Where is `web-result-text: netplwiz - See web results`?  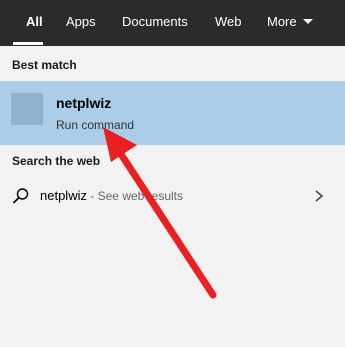 web-result-text: netplwiz - See web results is located at coordinates (111, 195).